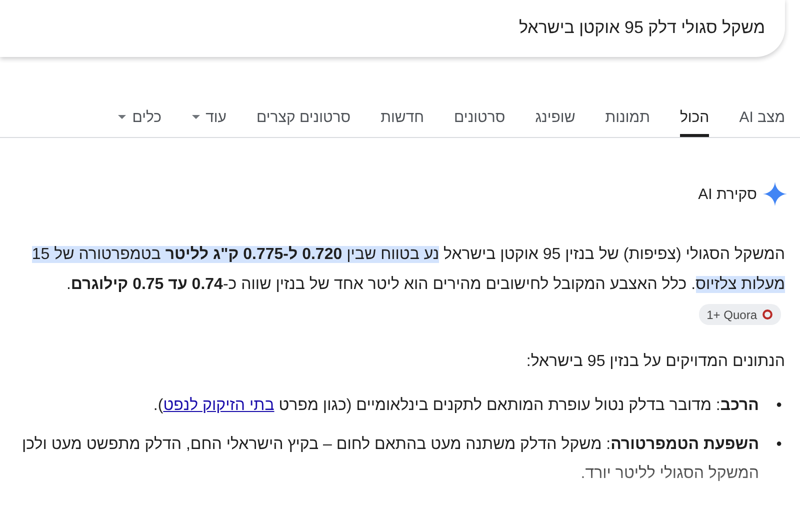 The width and height of the screenshot is (800, 528). What do you see at coordinates (739, 315) in the screenshot?
I see `source-chip: 1+ Quora` at bounding box center [739, 315].